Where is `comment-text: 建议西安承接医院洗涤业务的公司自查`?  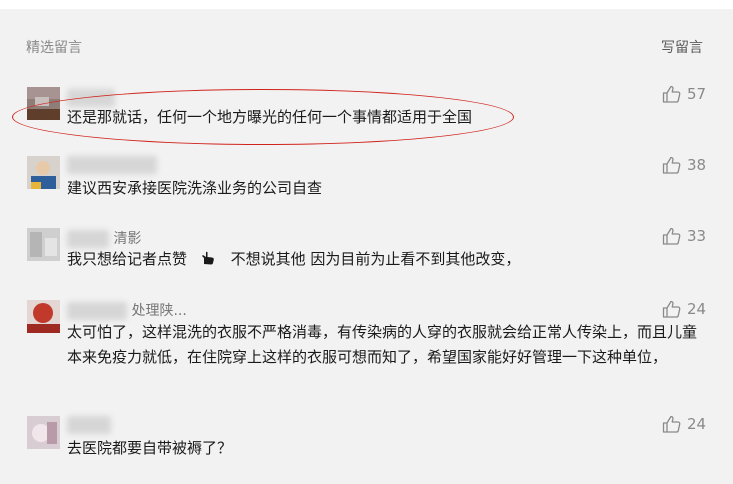
comment-text: 建议西安承接医院洗涤业务的公司自查 is located at coordinates (195, 188).